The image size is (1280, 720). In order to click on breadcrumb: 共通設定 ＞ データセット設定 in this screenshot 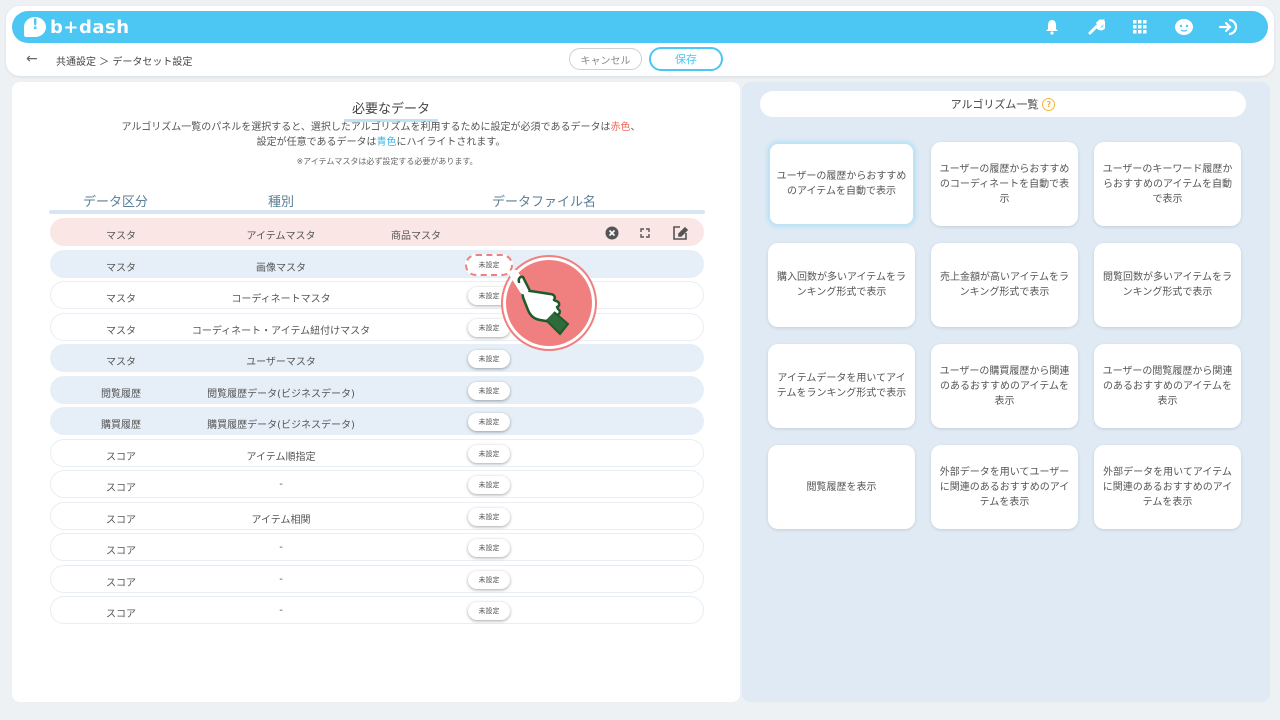, I will do `click(124, 62)`.